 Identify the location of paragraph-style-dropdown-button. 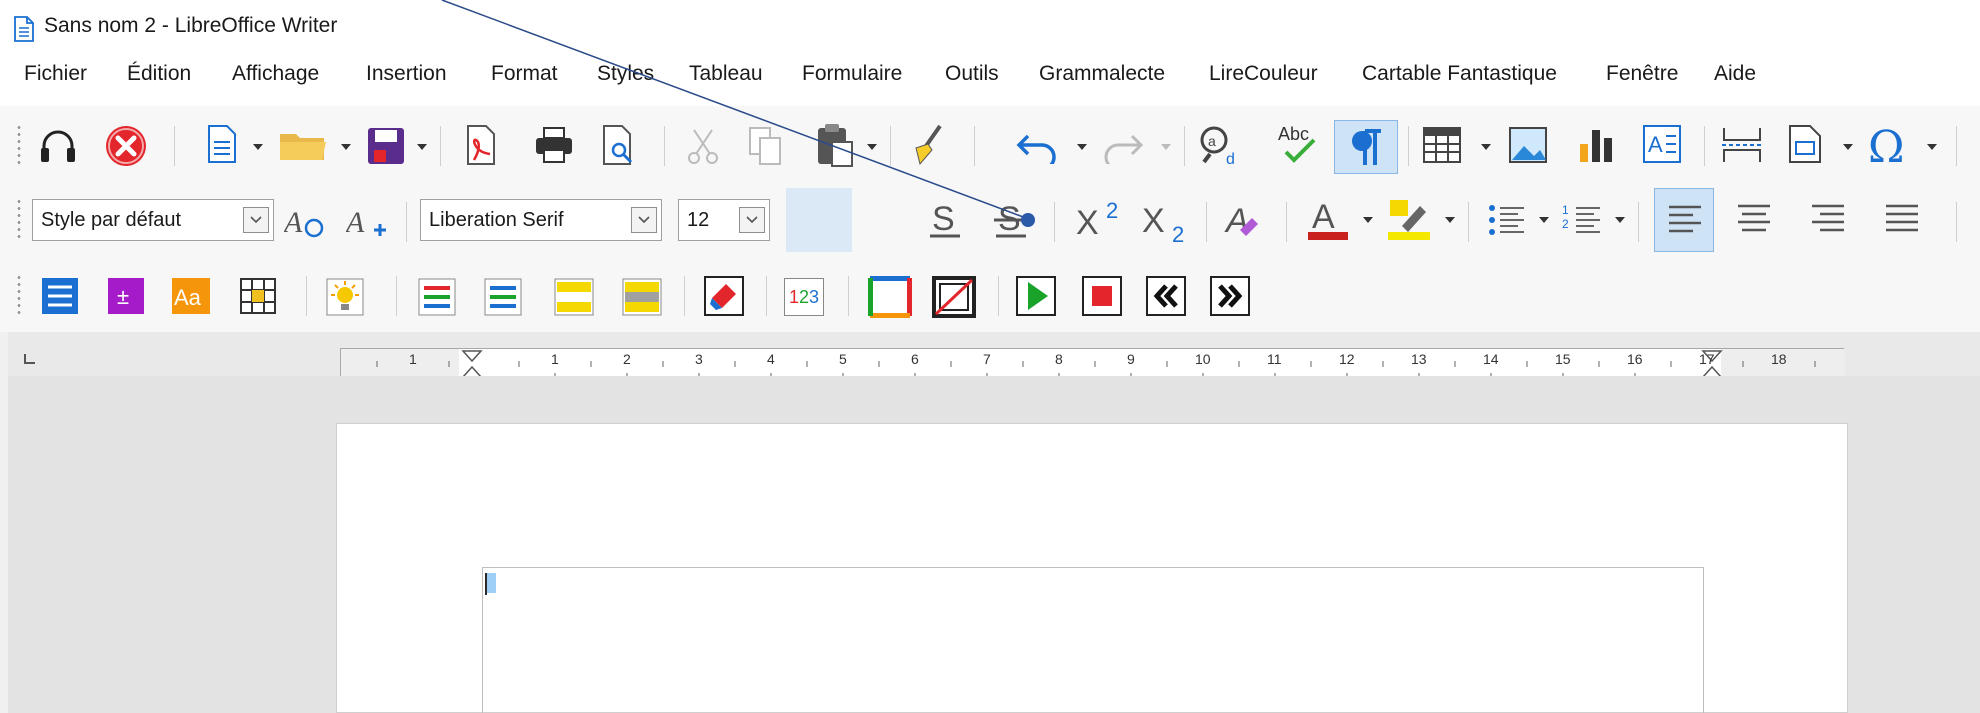
(256, 220).